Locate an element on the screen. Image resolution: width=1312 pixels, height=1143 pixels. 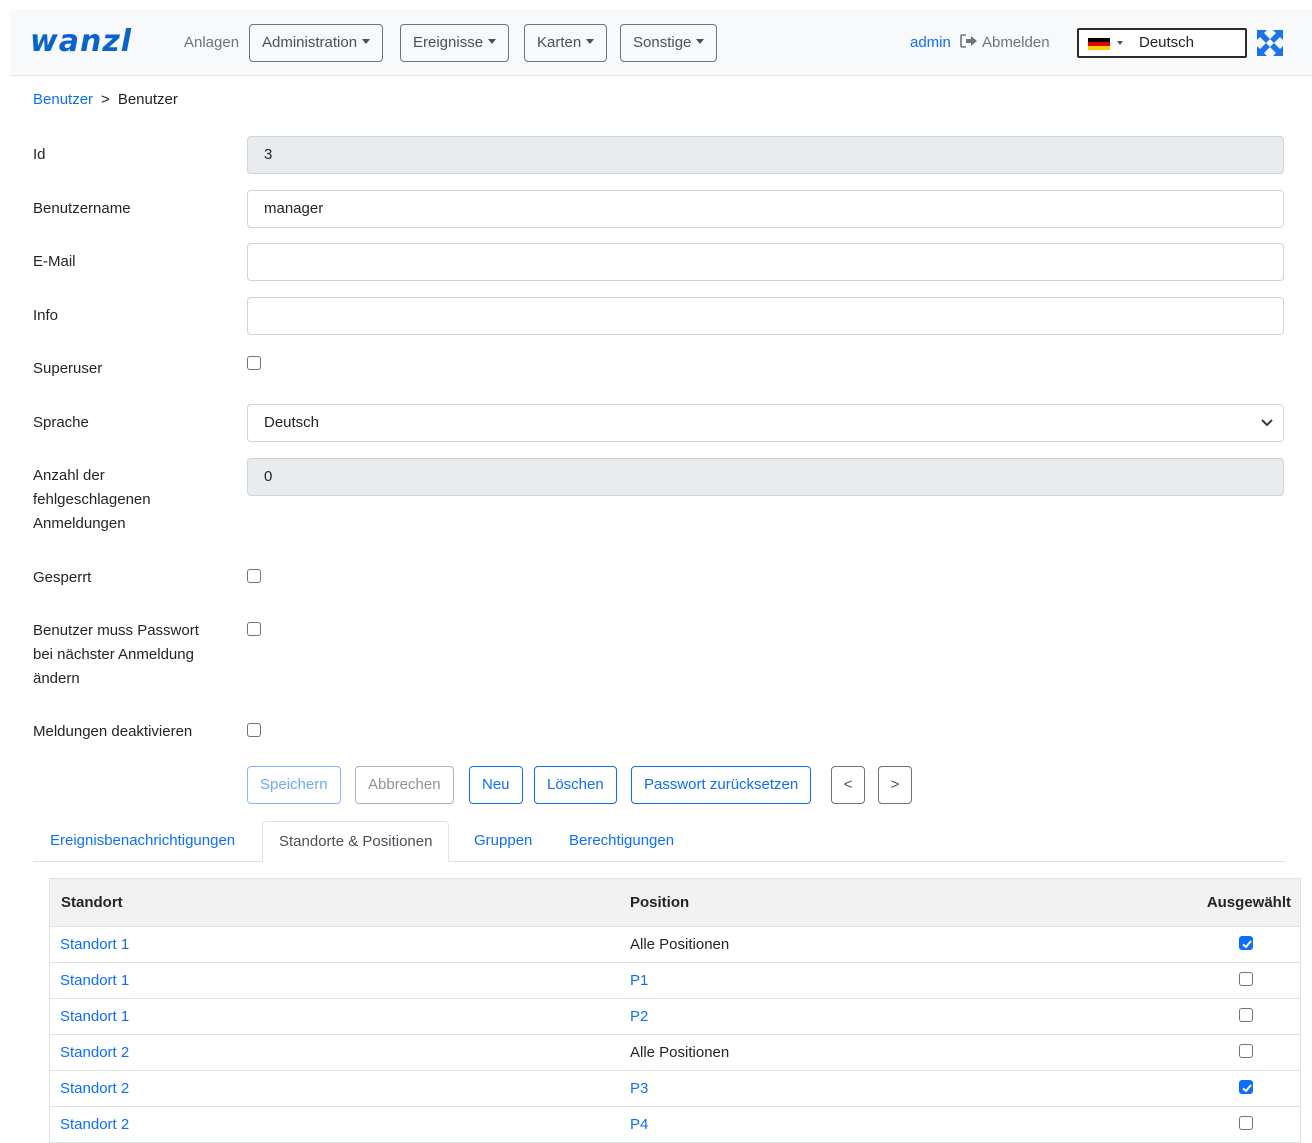
menu-misc: Sonstige is located at coordinates (669, 43).